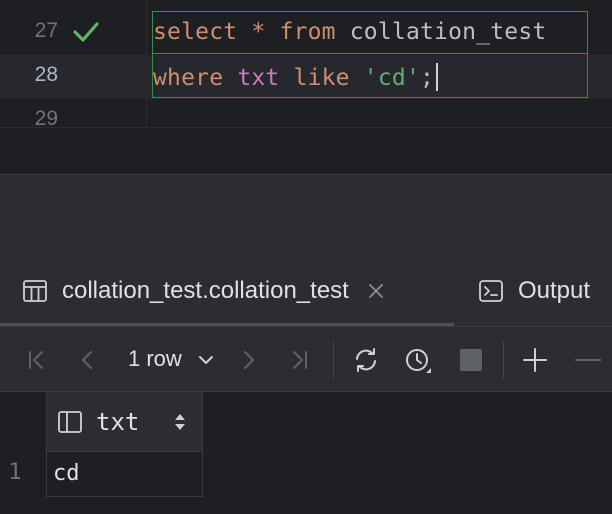 This screenshot has width=612, height=514. What do you see at coordinates (46, 117) in the screenshot?
I see `line-number: 29` at bounding box center [46, 117].